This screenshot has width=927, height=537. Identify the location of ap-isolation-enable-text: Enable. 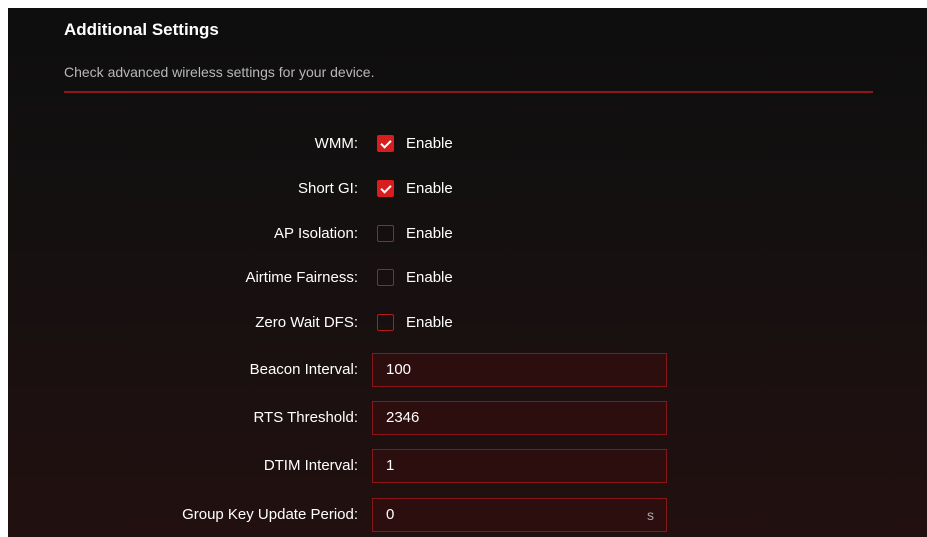
(429, 234).